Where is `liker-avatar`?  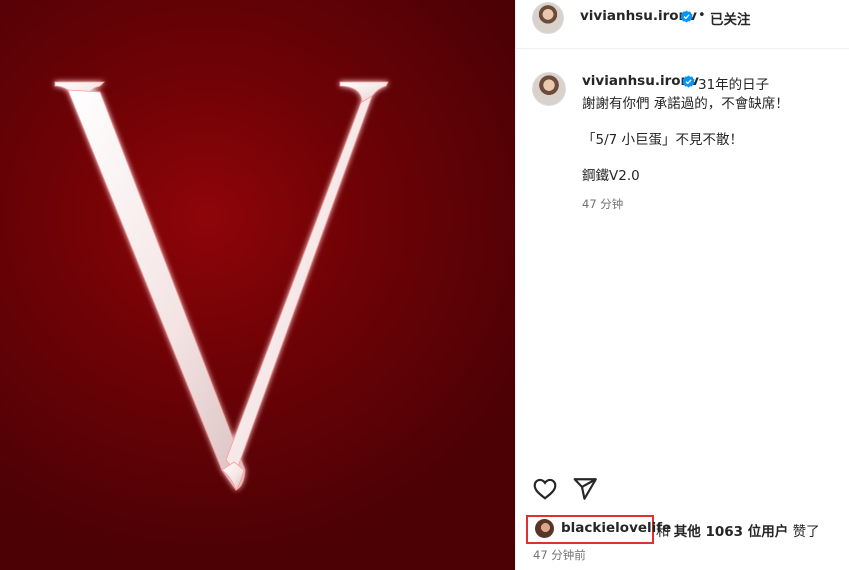
liker-avatar is located at coordinates (544, 528).